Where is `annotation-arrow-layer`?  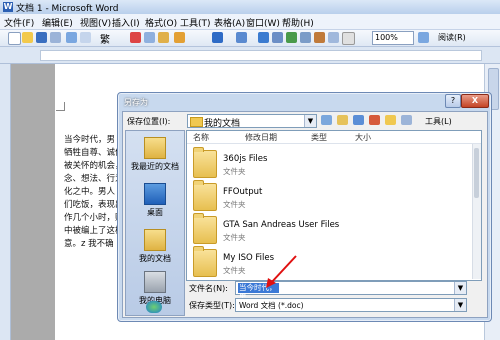
annotation-arrow-layer is located at coordinates (281, 271).